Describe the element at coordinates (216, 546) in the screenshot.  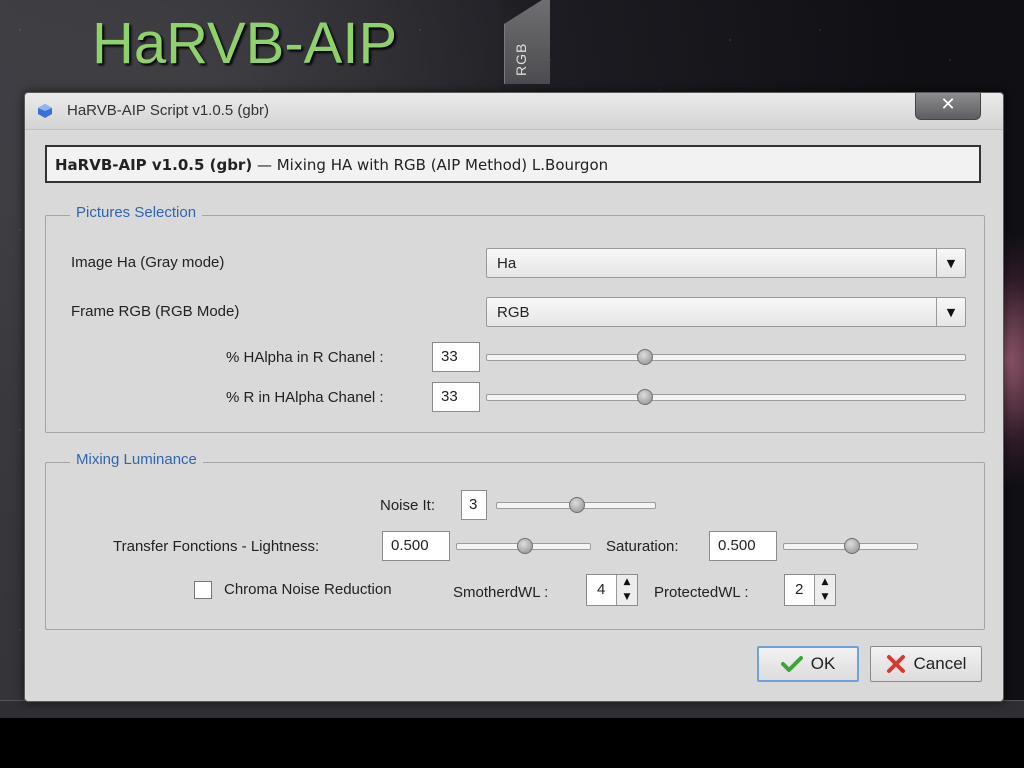
I see `lightness-label: Transfer Fonctions - Lightness:` at that location.